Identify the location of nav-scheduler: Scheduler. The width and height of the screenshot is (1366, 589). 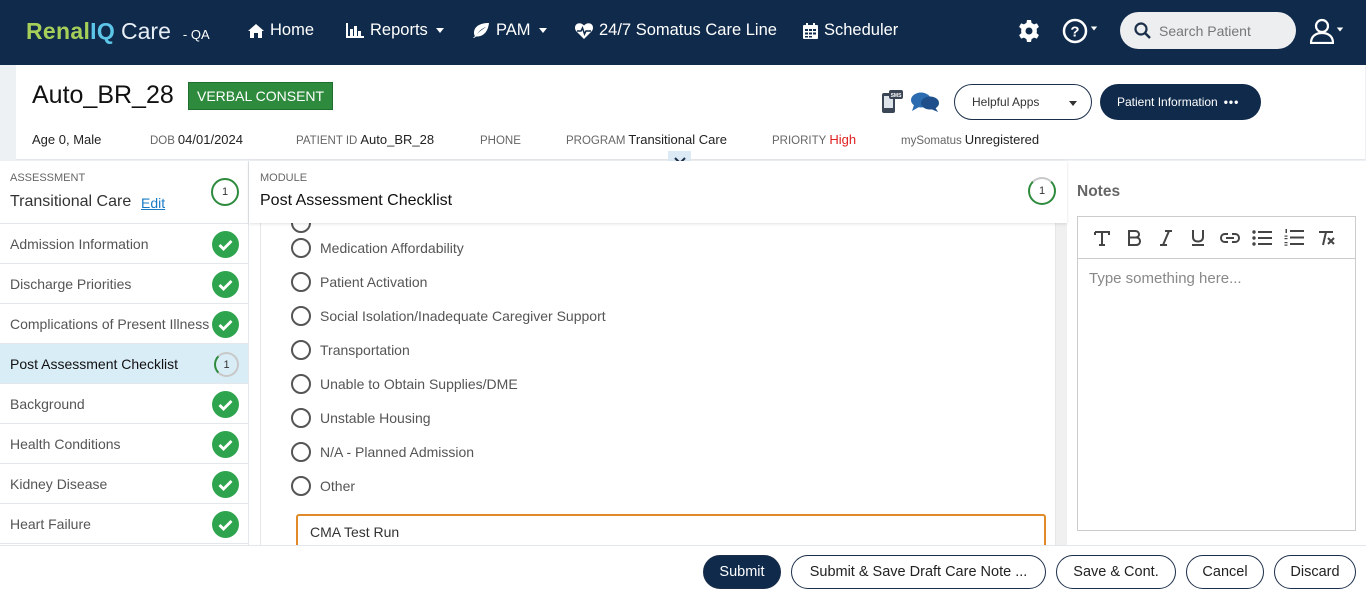
(850, 30).